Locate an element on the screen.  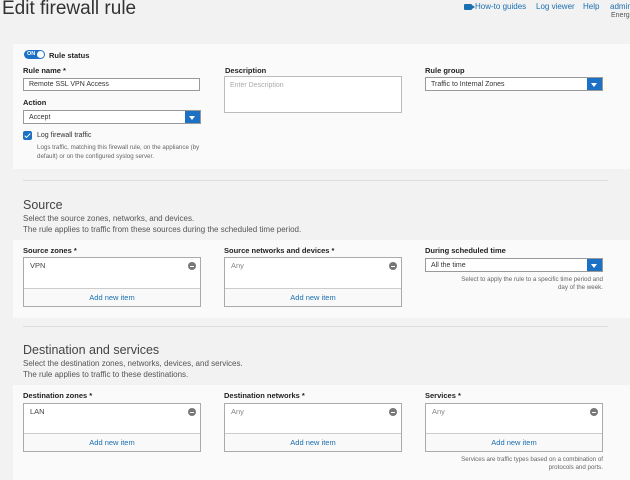
destination-networks-list: Any Add new item is located at coordinates (313, 427).